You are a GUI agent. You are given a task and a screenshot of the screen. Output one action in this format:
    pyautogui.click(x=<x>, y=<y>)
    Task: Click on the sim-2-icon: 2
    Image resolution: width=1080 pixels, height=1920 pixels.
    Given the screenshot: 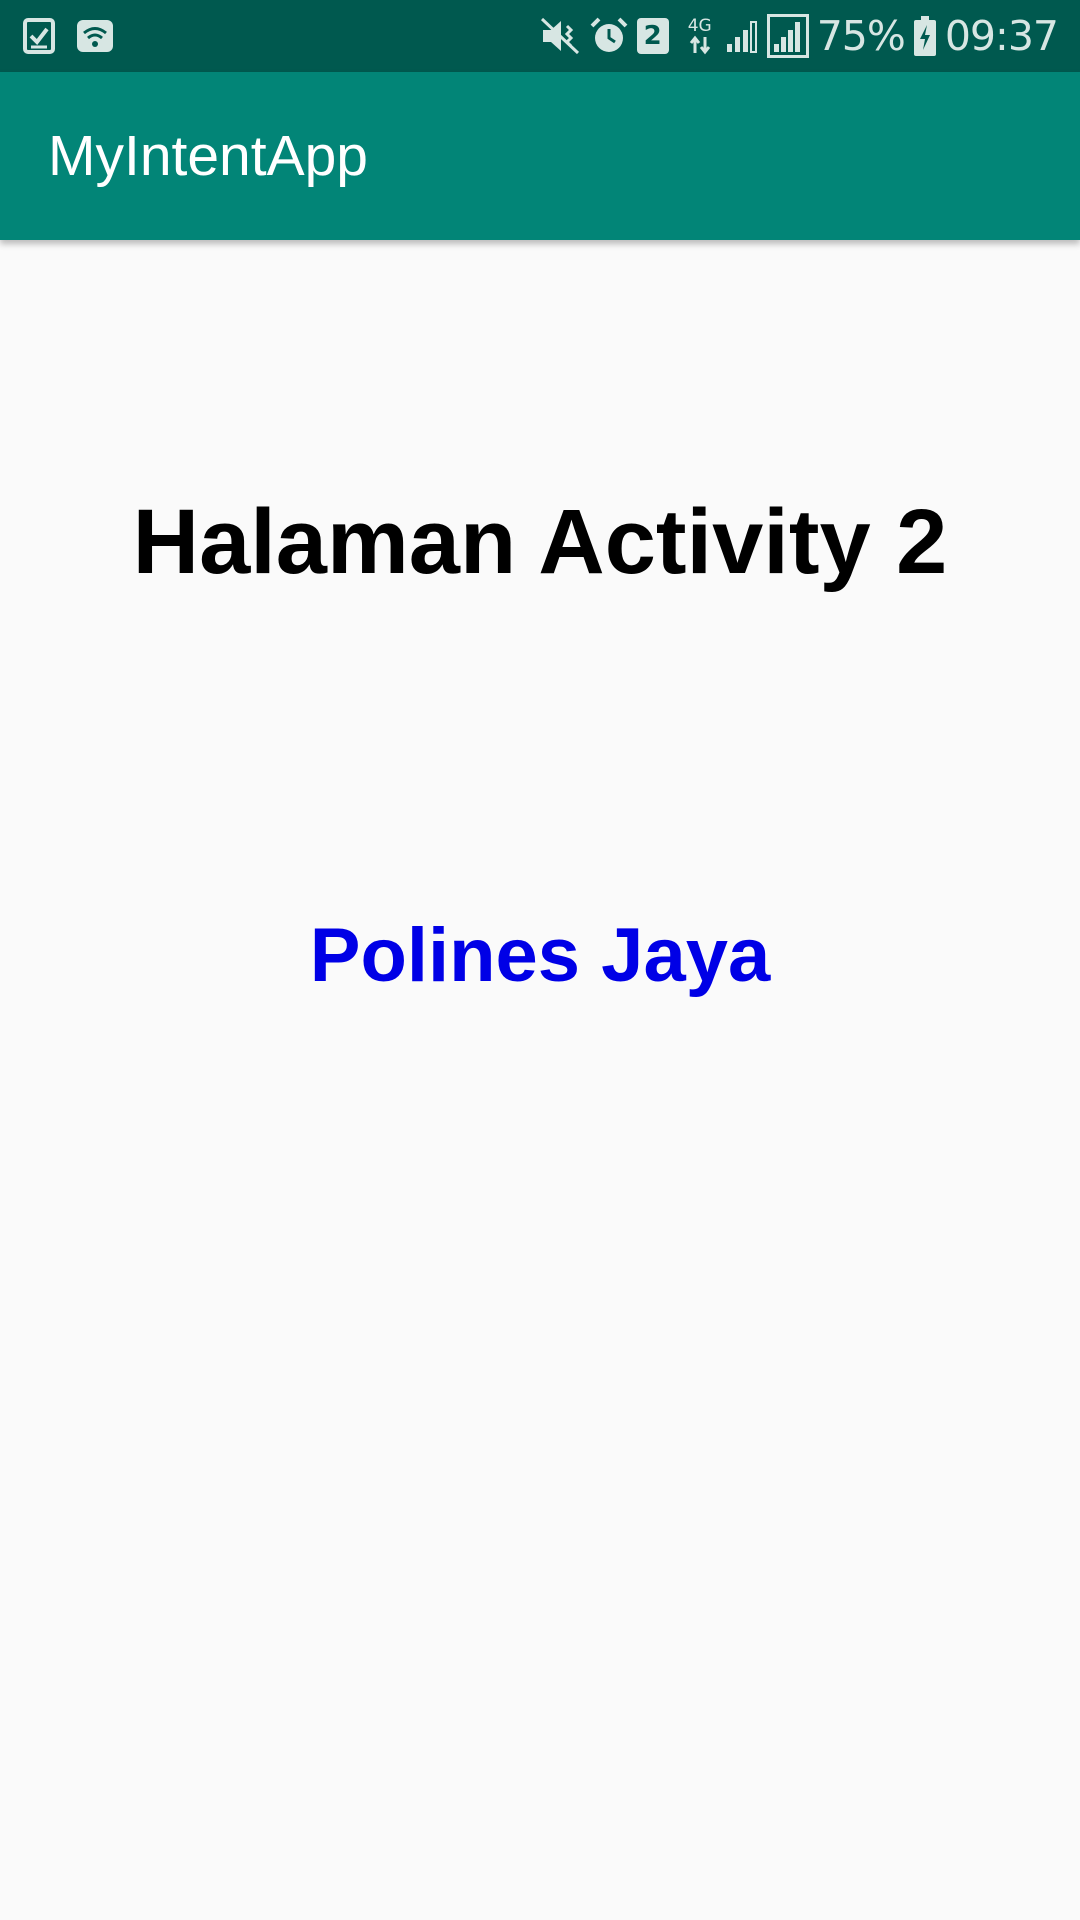 What is the action you would take?
    pyautogui.click(x=652, y=36)
    